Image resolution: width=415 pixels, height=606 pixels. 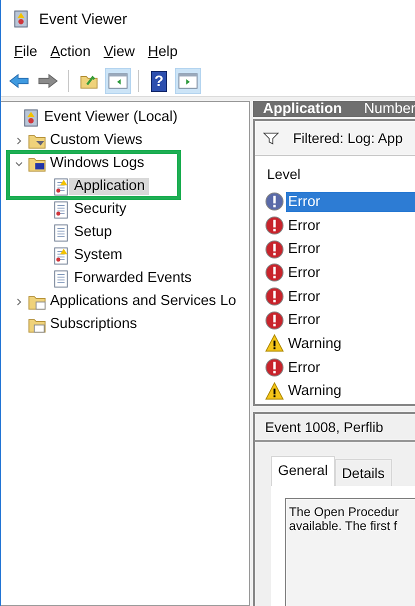 I want to click on tree-item: Subscriptions, so click(x=95, y=324).